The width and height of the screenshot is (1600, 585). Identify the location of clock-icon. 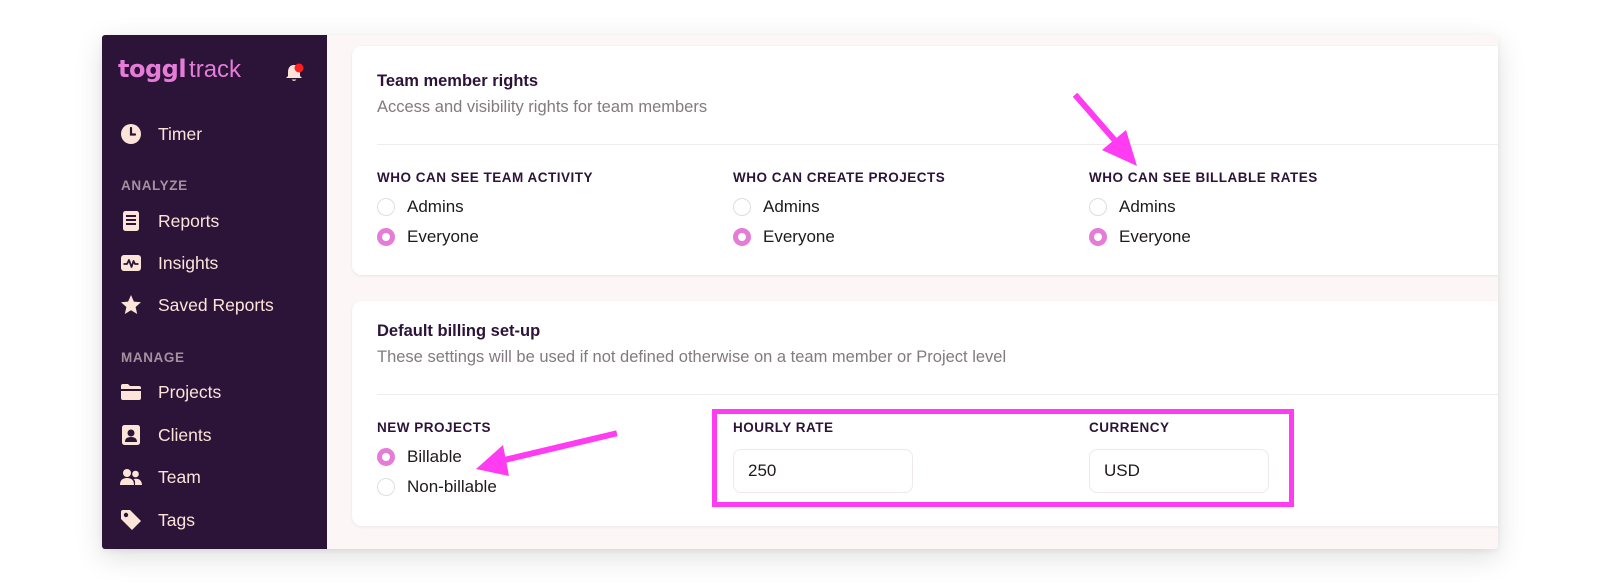
(131, 134).